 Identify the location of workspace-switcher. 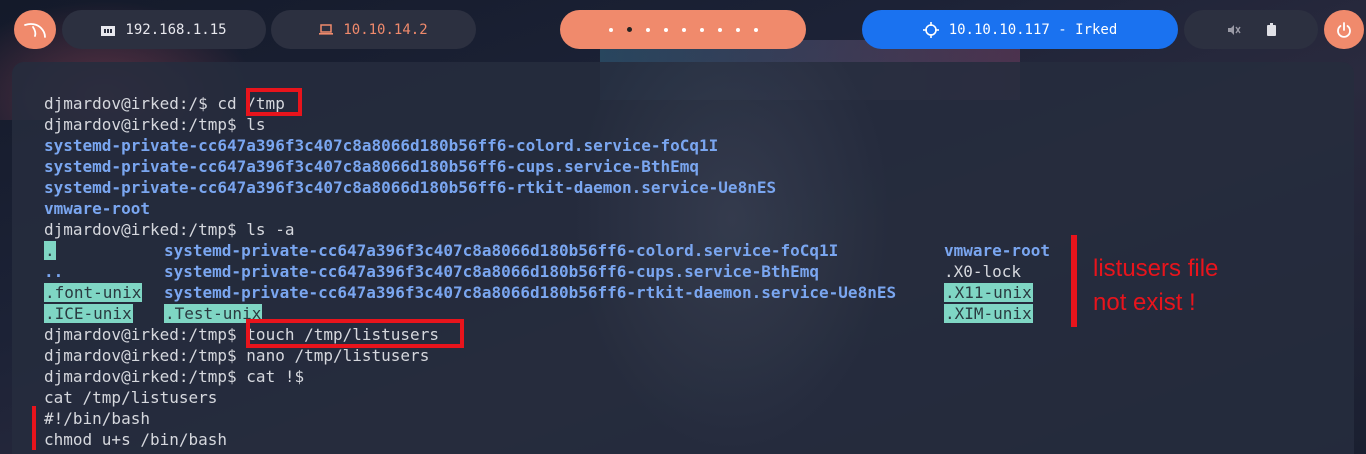
(683, 29).